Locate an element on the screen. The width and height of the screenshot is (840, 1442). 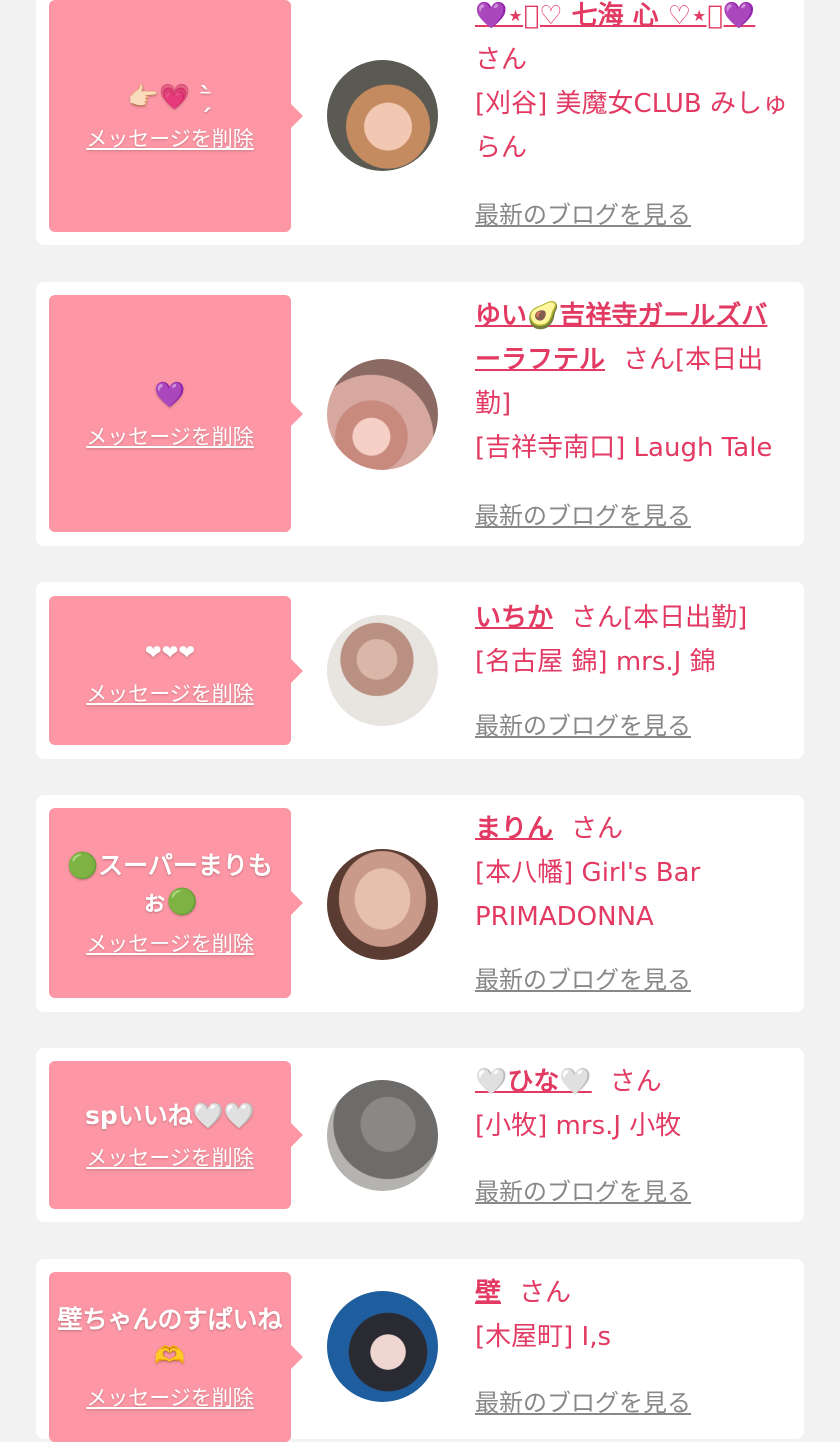
status-badge: [本日出勤] is located at coordinates (685, 618).